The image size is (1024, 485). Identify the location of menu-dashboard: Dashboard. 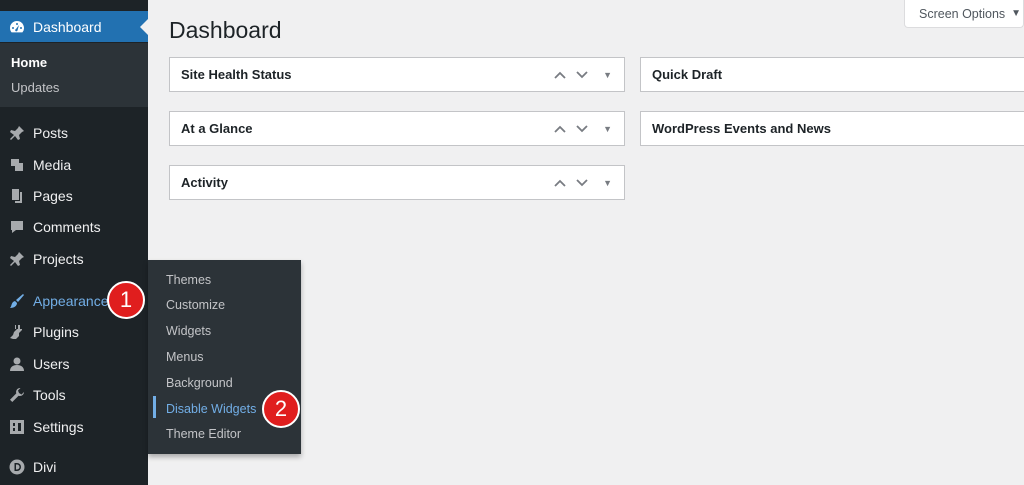
(74, 26).